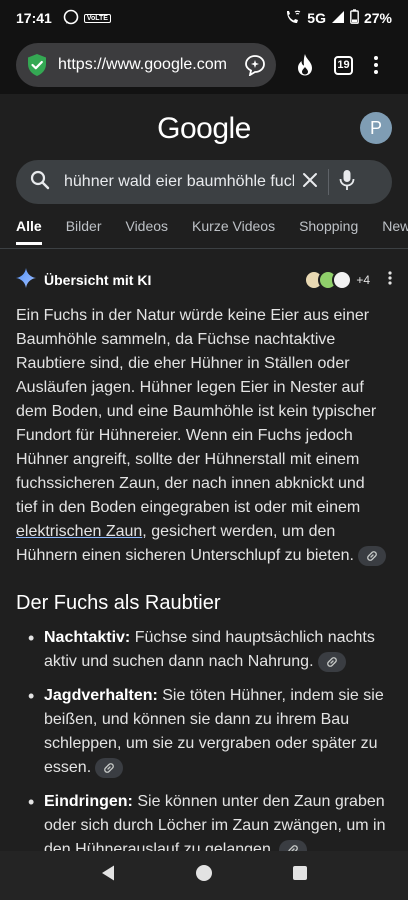 This screenshot has height=900, width=408. What do you see at coordinates (204, 280) in the screenshot?
I see `ai-overview-header: Übersicht mit KI +4` at bounding box center [204, 280].